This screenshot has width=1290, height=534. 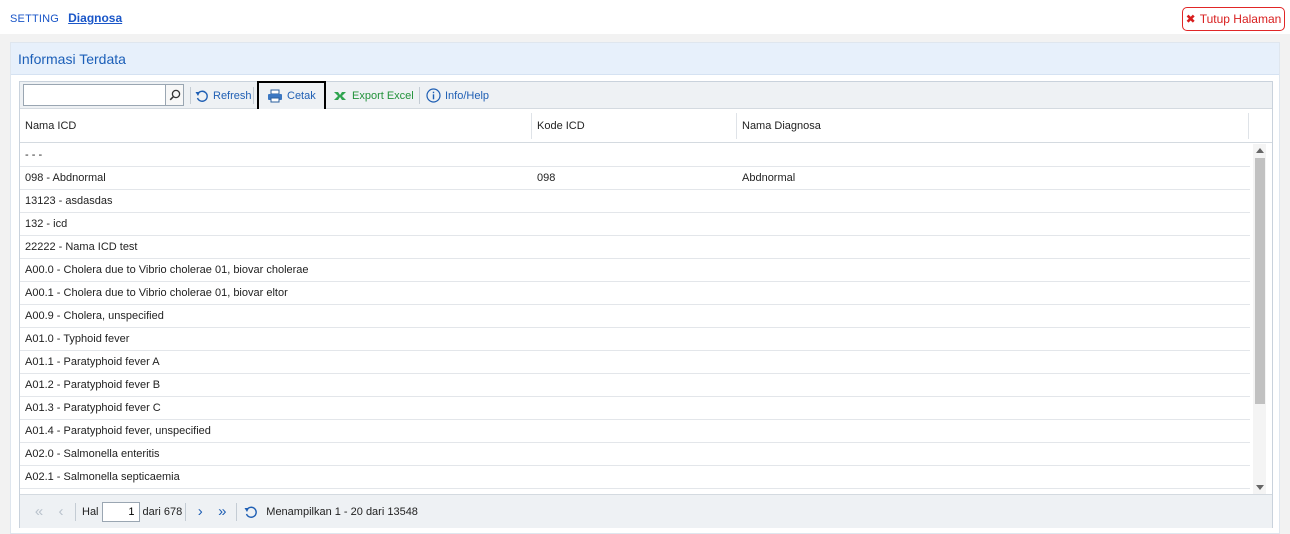 I want to click on pager-refresh-icon, so click(x=251, y=512).